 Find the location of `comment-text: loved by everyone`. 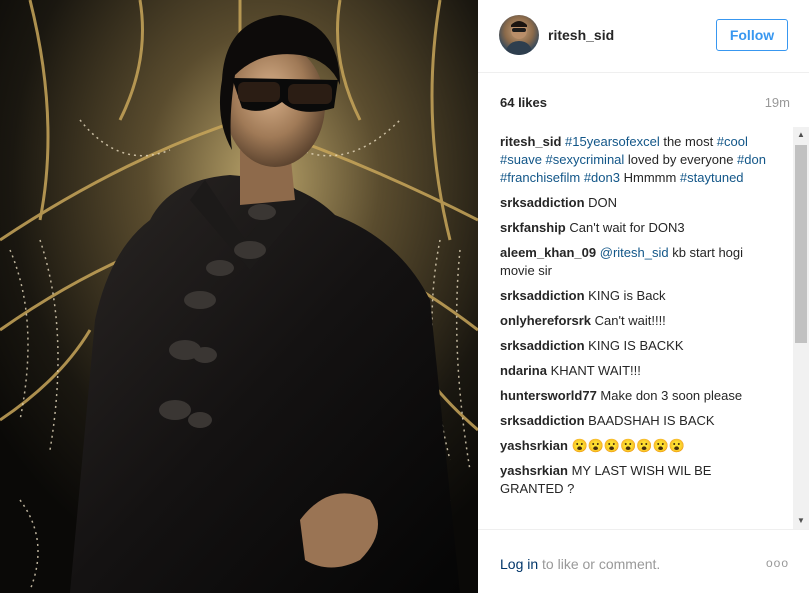

comment-text: loved by everyone is located at coordinates (681, 159).